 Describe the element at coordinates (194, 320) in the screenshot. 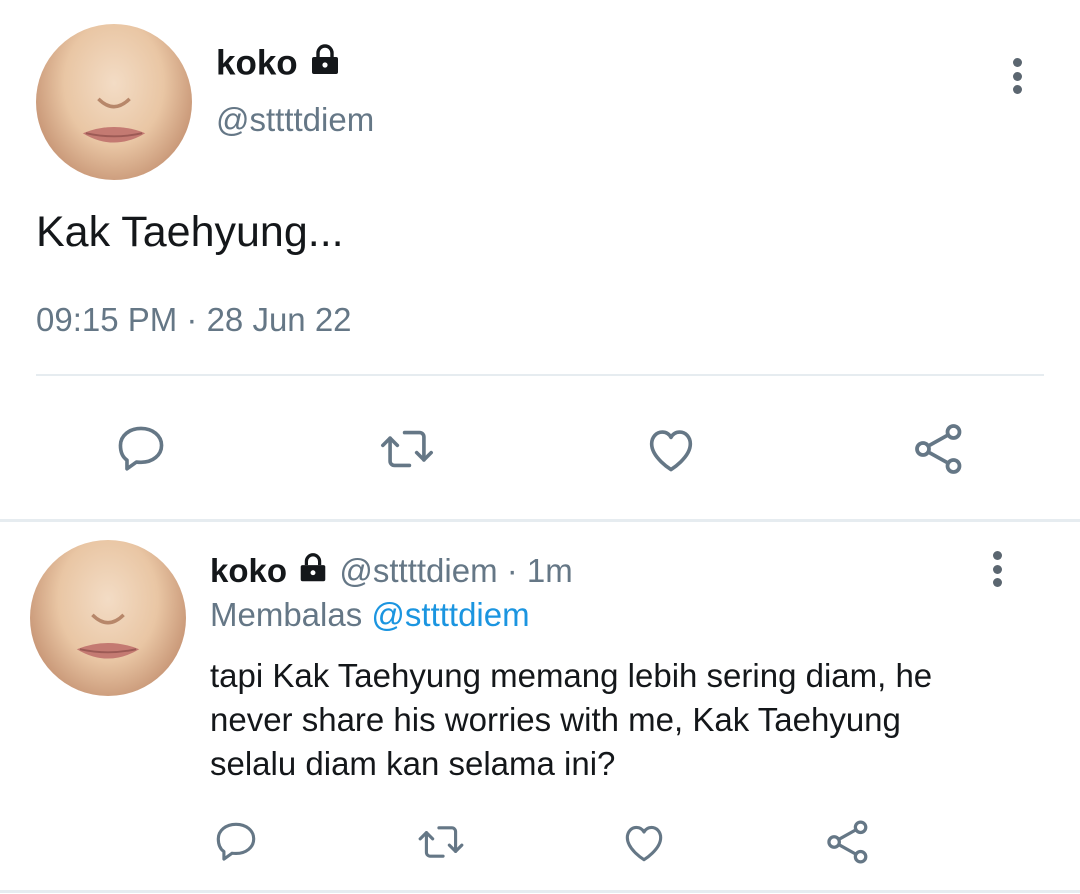

I see `timestamp: 09:15 PM · 28 Jun 22` at that location.